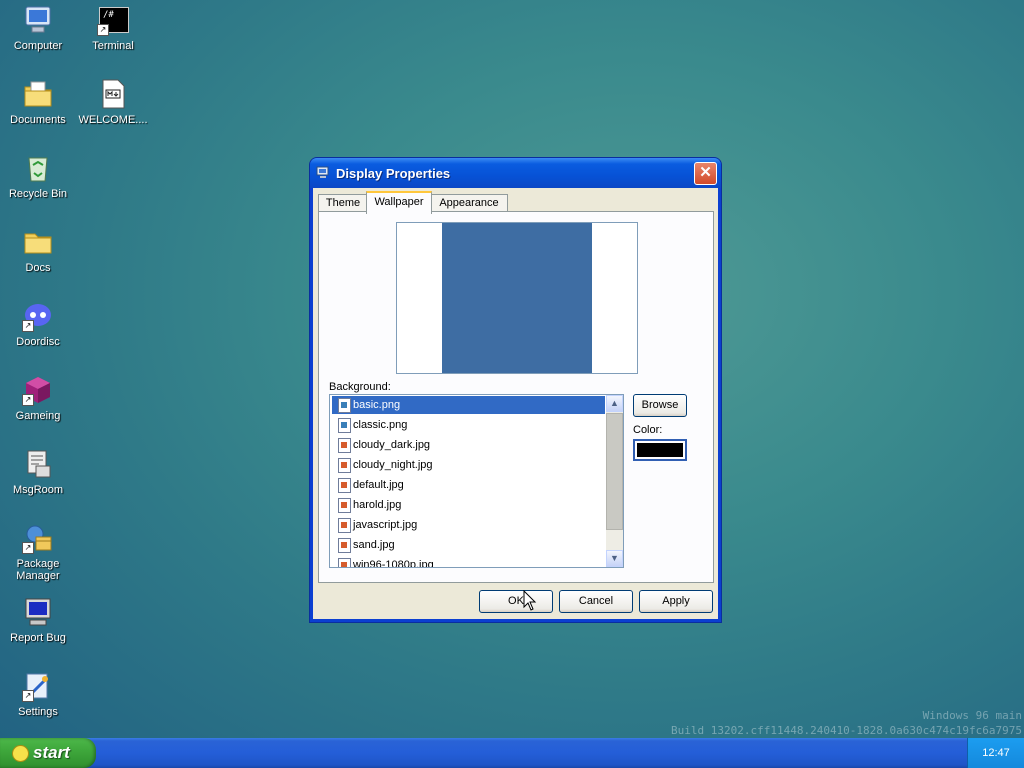  What do you see at coordinates (530, 600) in the screenshot?
I see `mouse-cursor-icon` at bounding box center [530, 600].